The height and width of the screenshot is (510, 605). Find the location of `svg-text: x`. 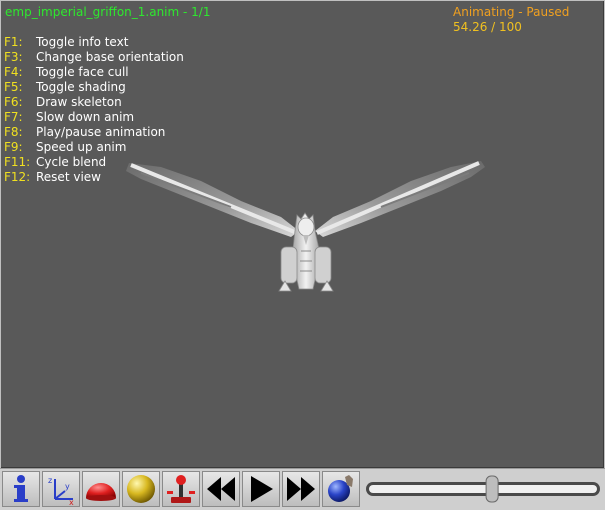

svg-text: x is located at coordinates (71, 501).